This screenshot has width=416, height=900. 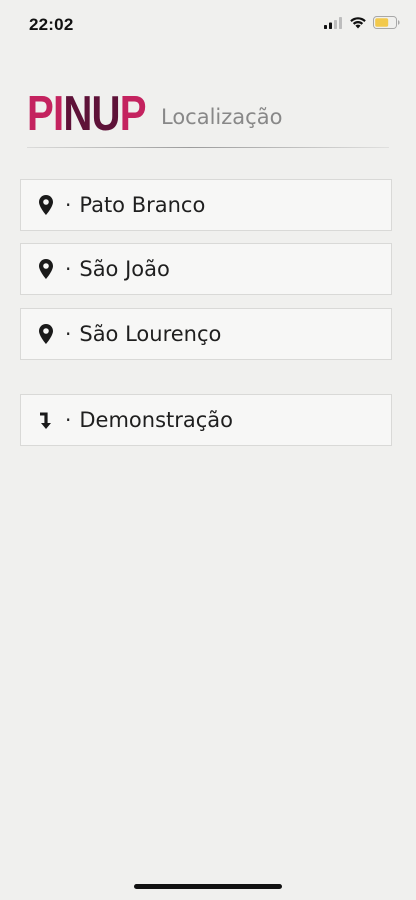 What do you see at coordinates (46, 420) in the screenshot?
I see `arrow-down-icon` at bounding box center [46, 420].